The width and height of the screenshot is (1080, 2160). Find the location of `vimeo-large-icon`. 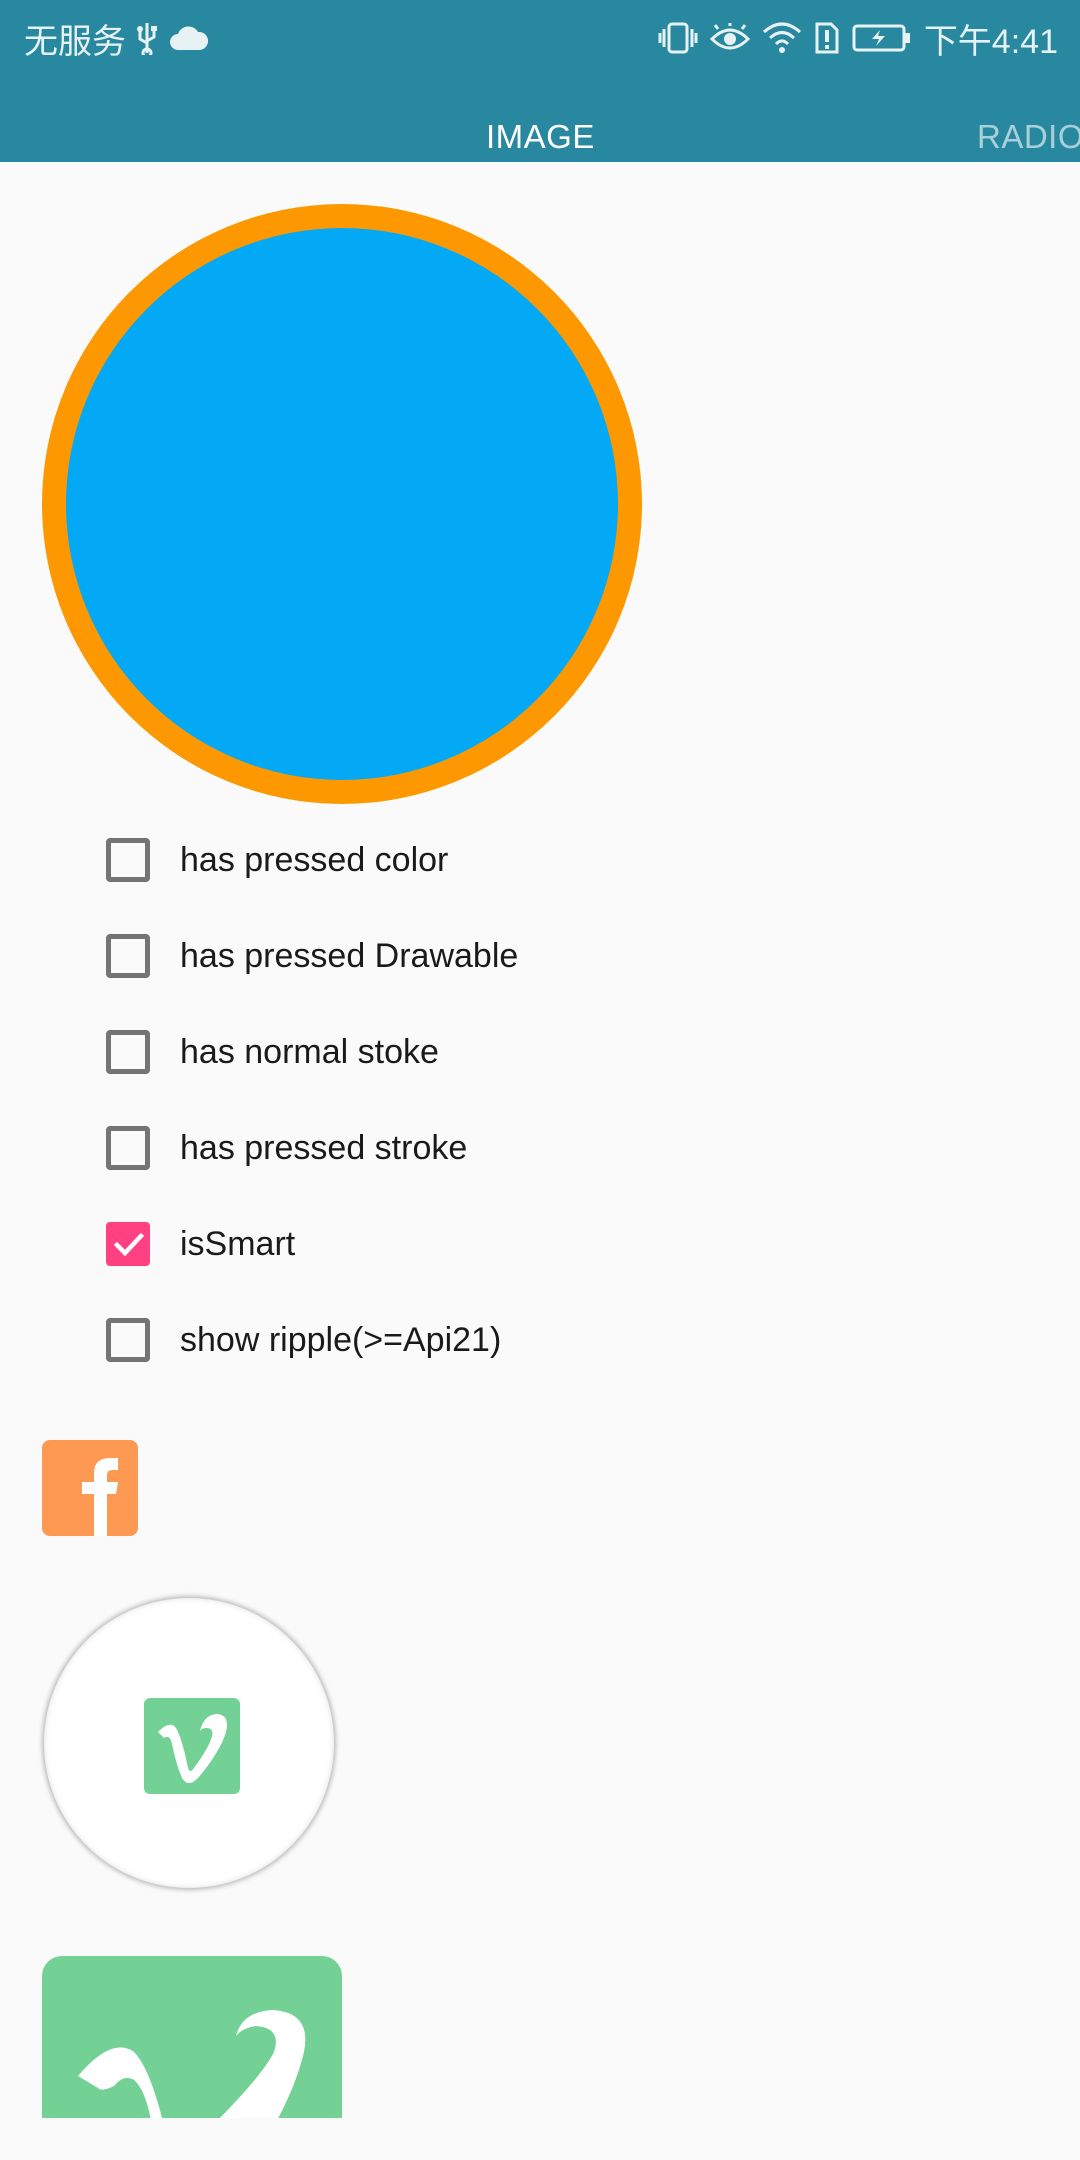

vimeo-large-icon is located at coordinates (192, 2037).